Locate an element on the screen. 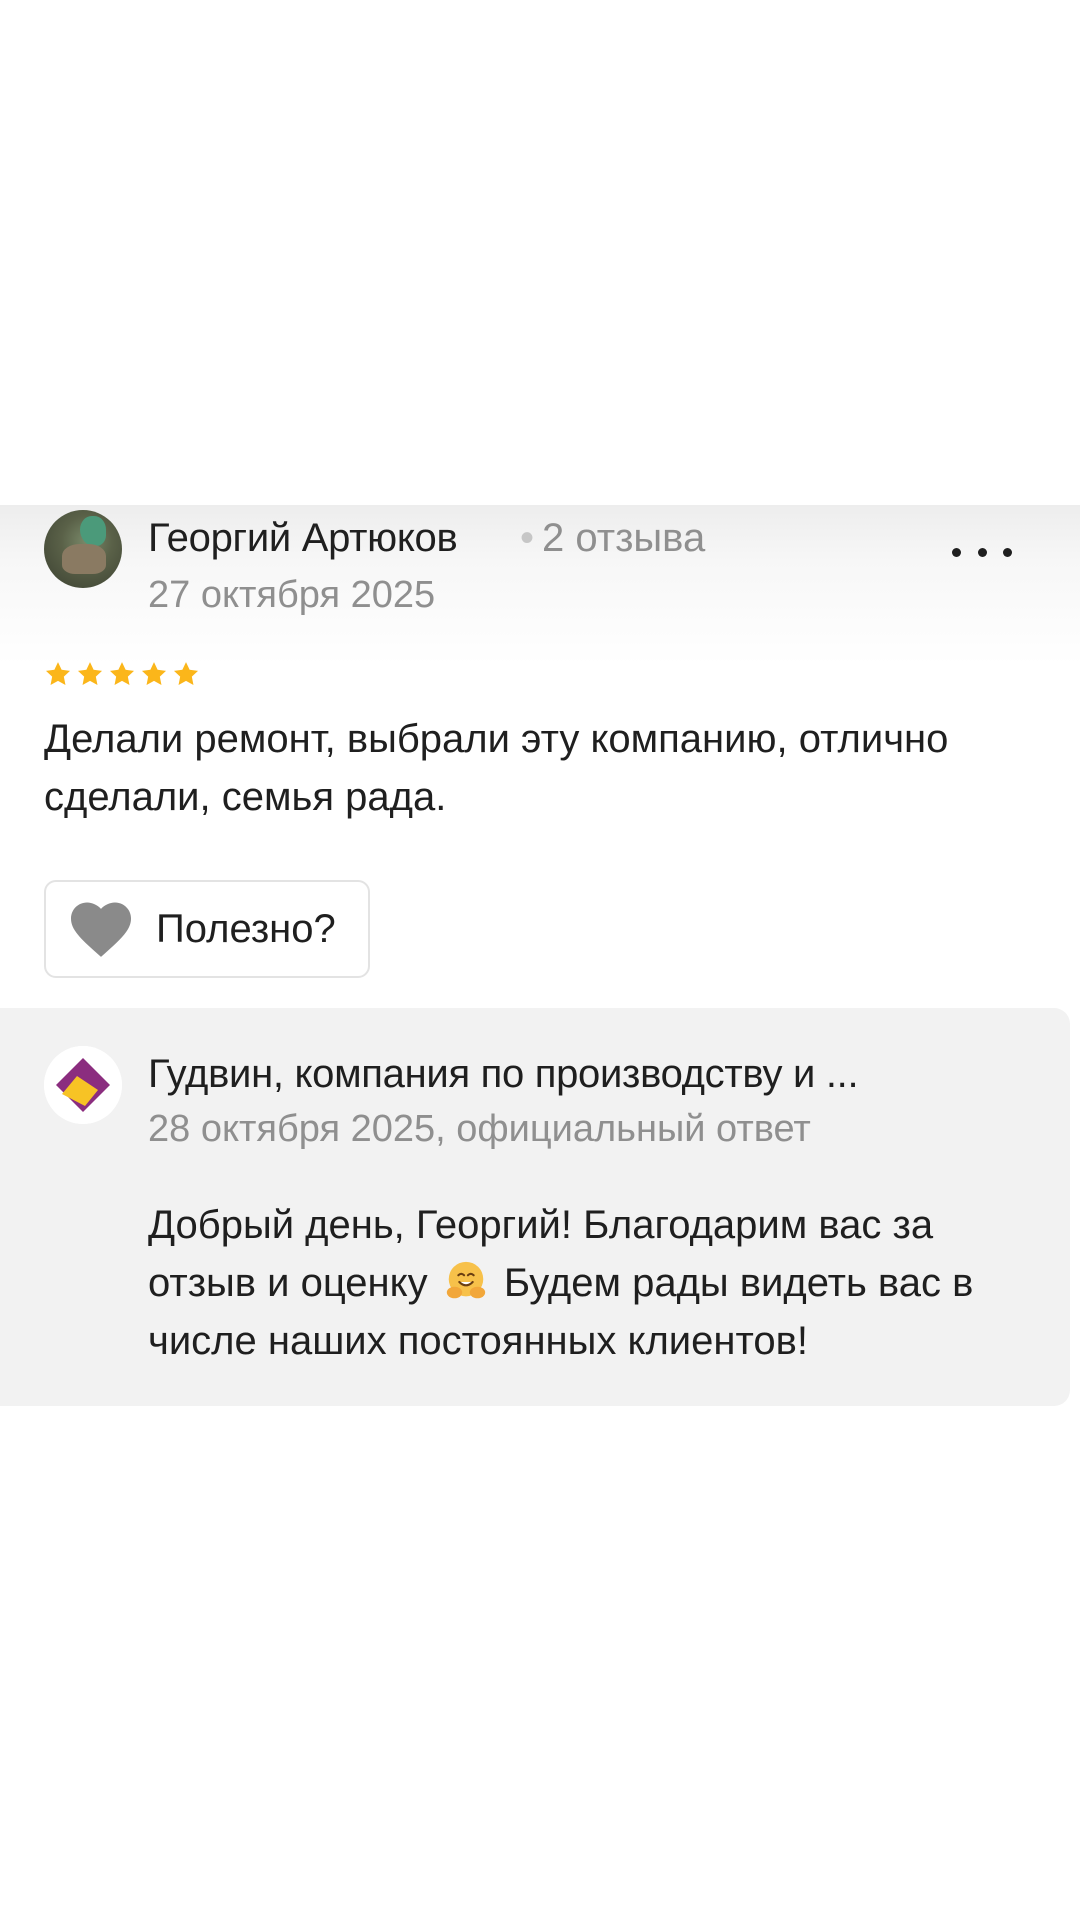 Image resolution: width=1080 pixels, height=1920 pixels. avatar-leaf-shape is located at coordinates (93, 531).